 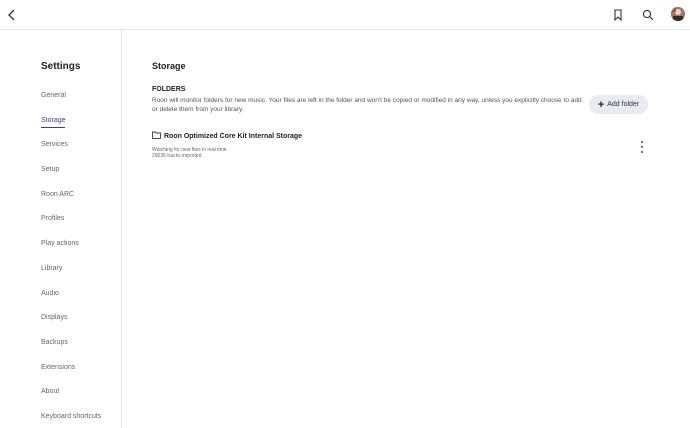 I want to click on folder-track-count: 29035 tracks imported, so click(x=177, y=156).